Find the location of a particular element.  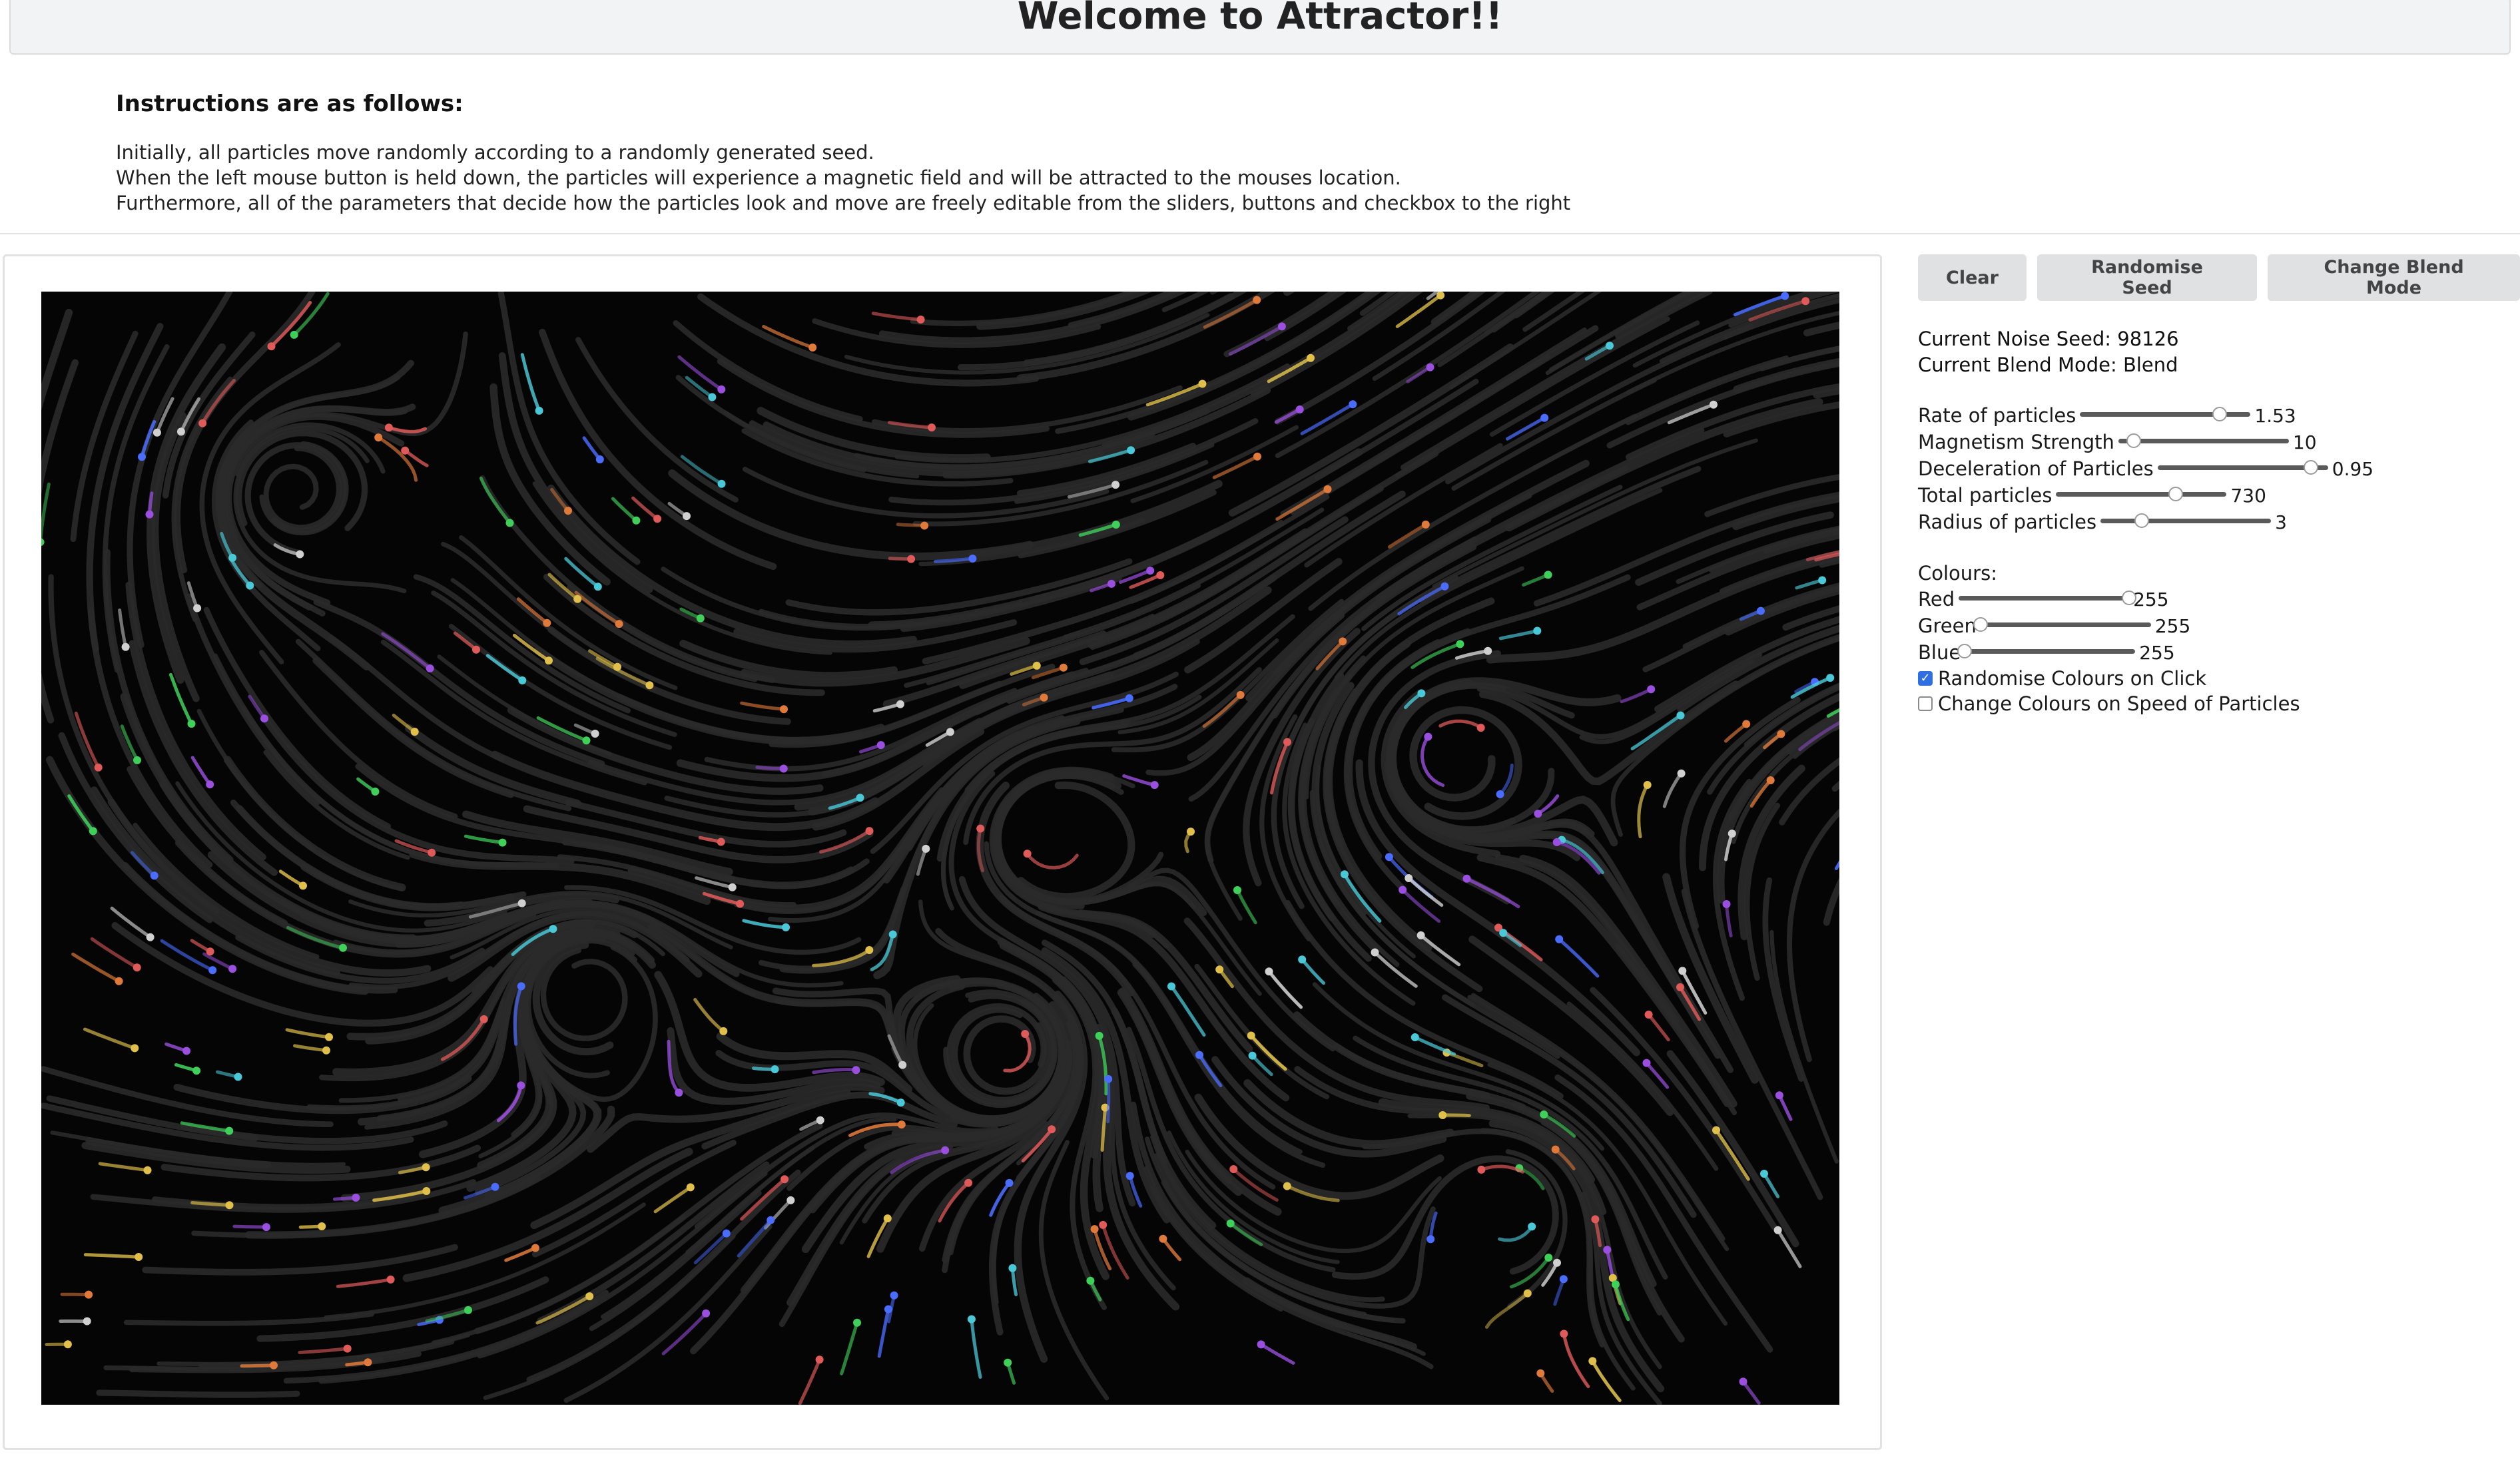

param-radius-label: Radius of particles is located at coordinates (2007, 522).